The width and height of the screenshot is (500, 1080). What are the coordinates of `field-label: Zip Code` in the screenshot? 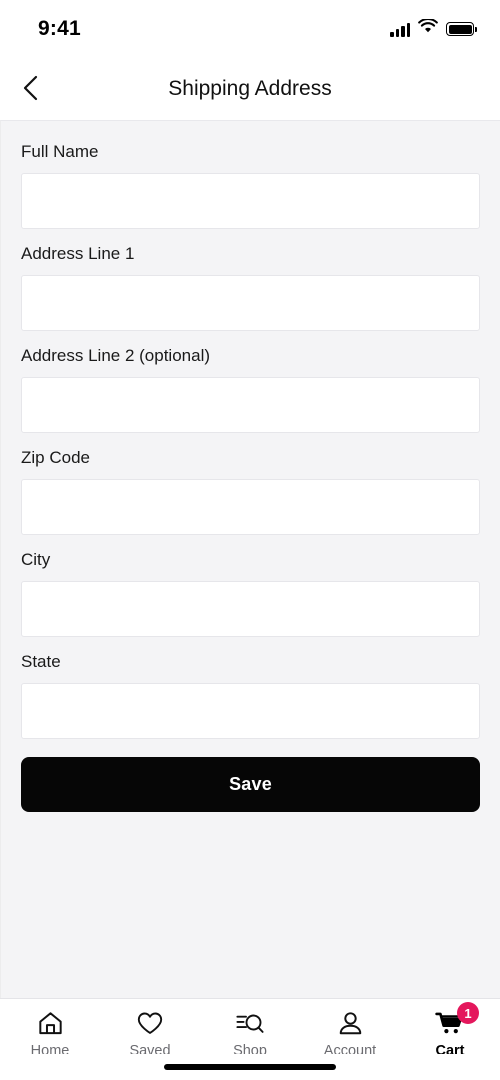 It's located at (55, 457).